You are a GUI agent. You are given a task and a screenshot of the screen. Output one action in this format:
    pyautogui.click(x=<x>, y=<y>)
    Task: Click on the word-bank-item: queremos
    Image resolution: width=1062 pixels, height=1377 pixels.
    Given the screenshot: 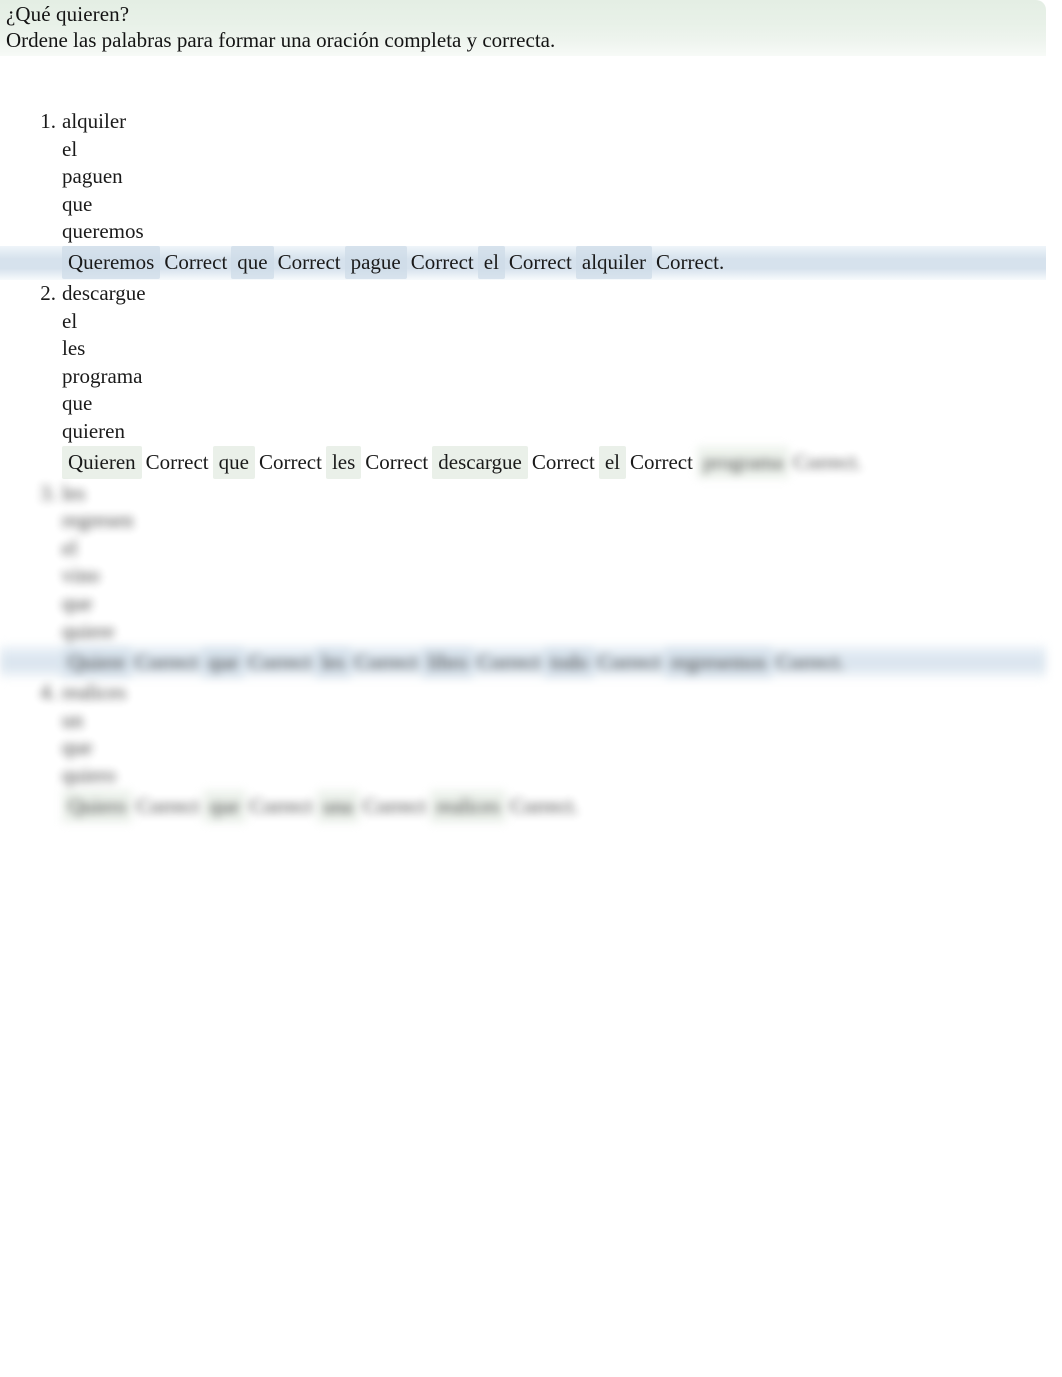 What is the action you would take?
    pyautogui.click(x=562, y=232)
    